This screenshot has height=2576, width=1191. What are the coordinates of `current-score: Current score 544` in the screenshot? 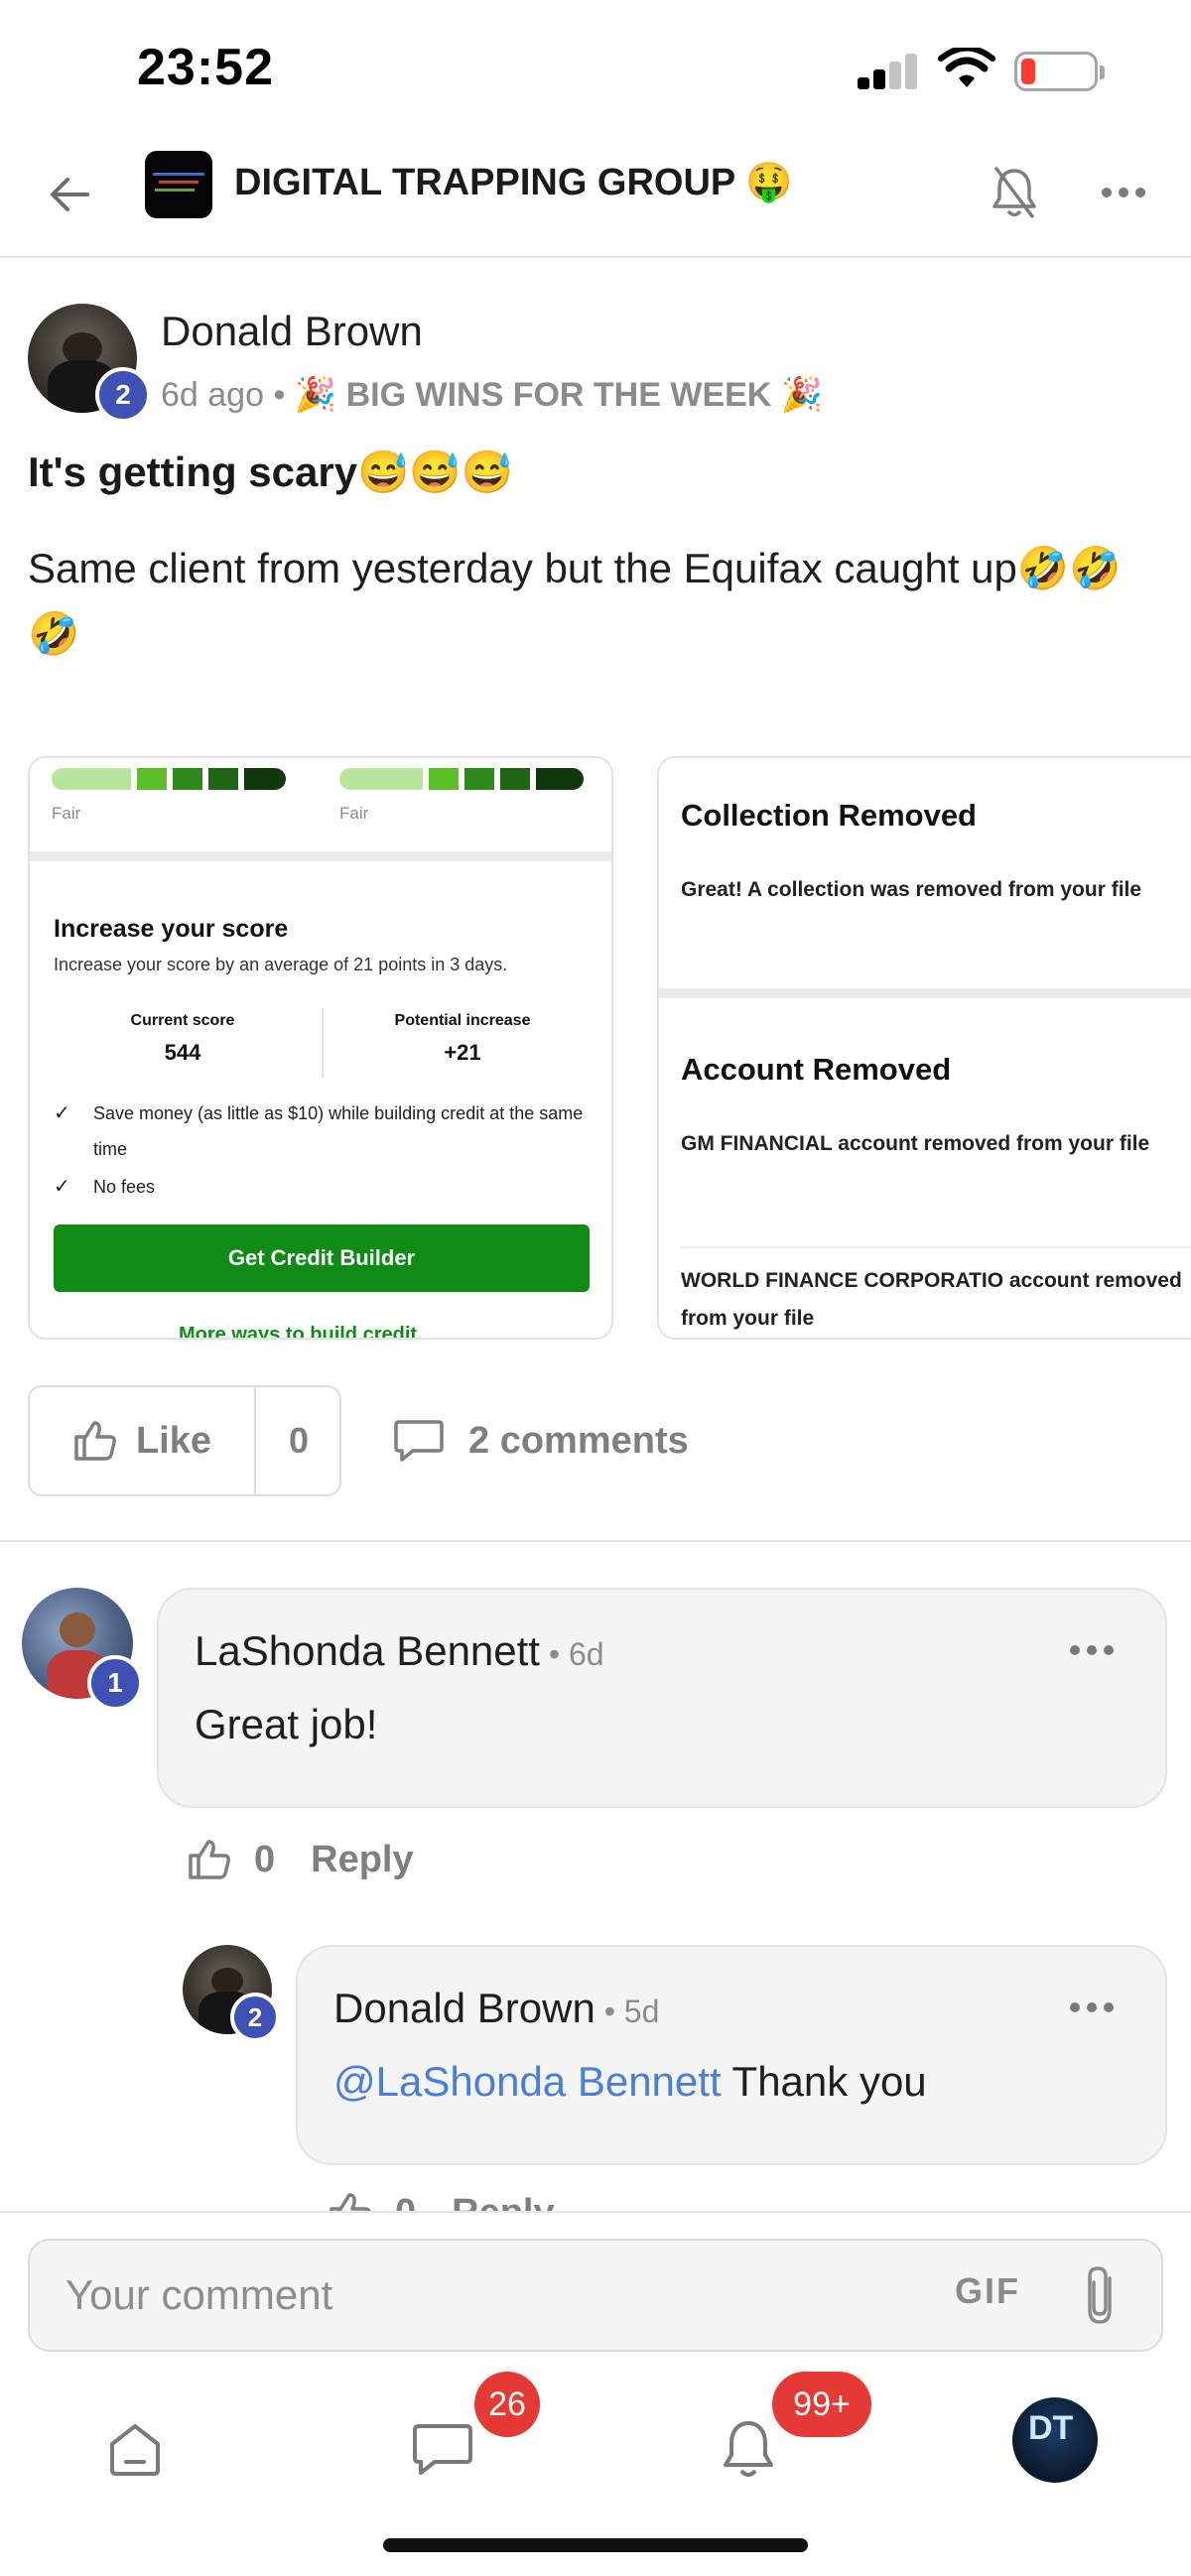 It's located at (183, 1039).